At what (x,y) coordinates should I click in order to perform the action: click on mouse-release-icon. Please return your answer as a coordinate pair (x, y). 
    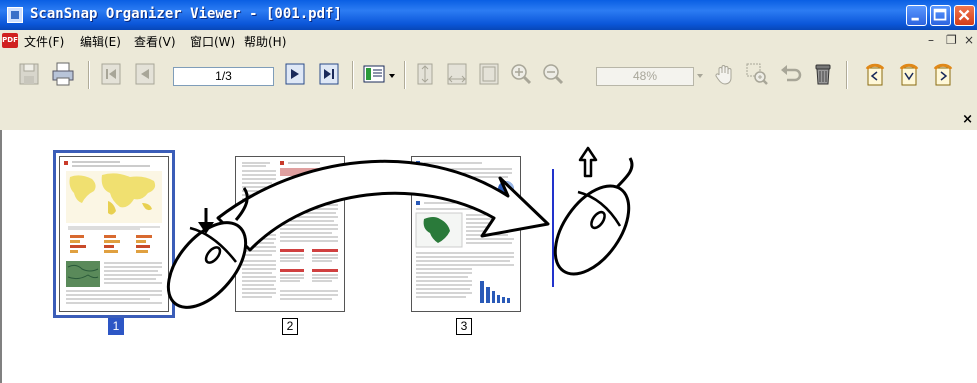
    Looking at the image, I should click on (593, 211).